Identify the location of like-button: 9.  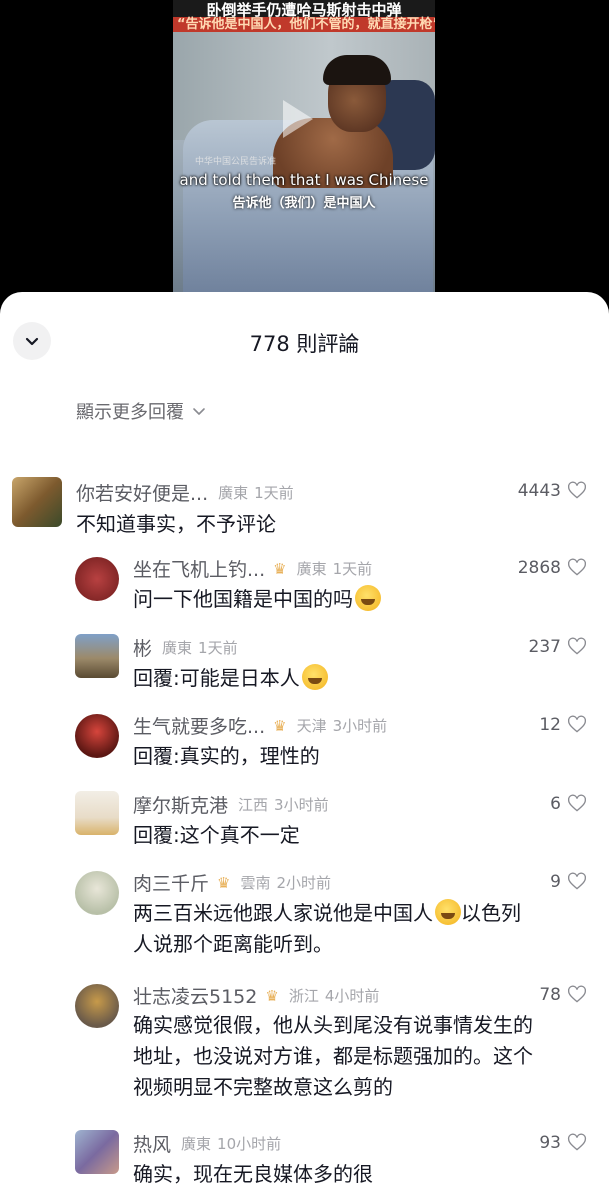
(568, 882).